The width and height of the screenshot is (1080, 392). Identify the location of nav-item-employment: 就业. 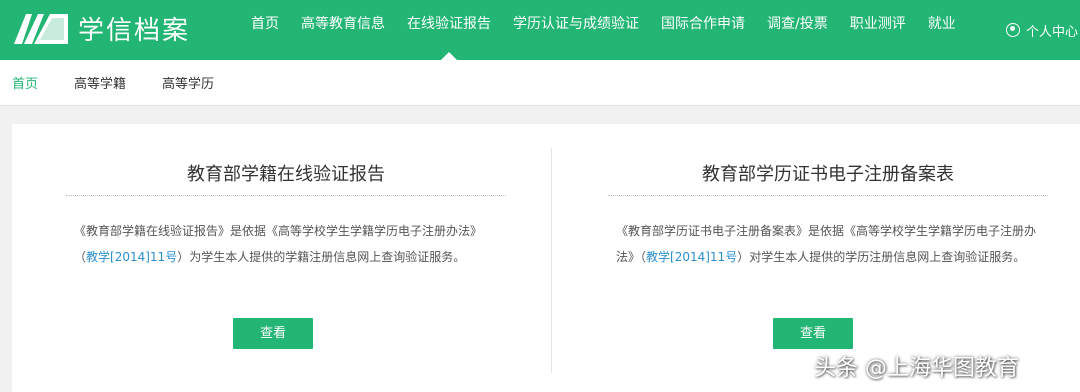
(942, 30).